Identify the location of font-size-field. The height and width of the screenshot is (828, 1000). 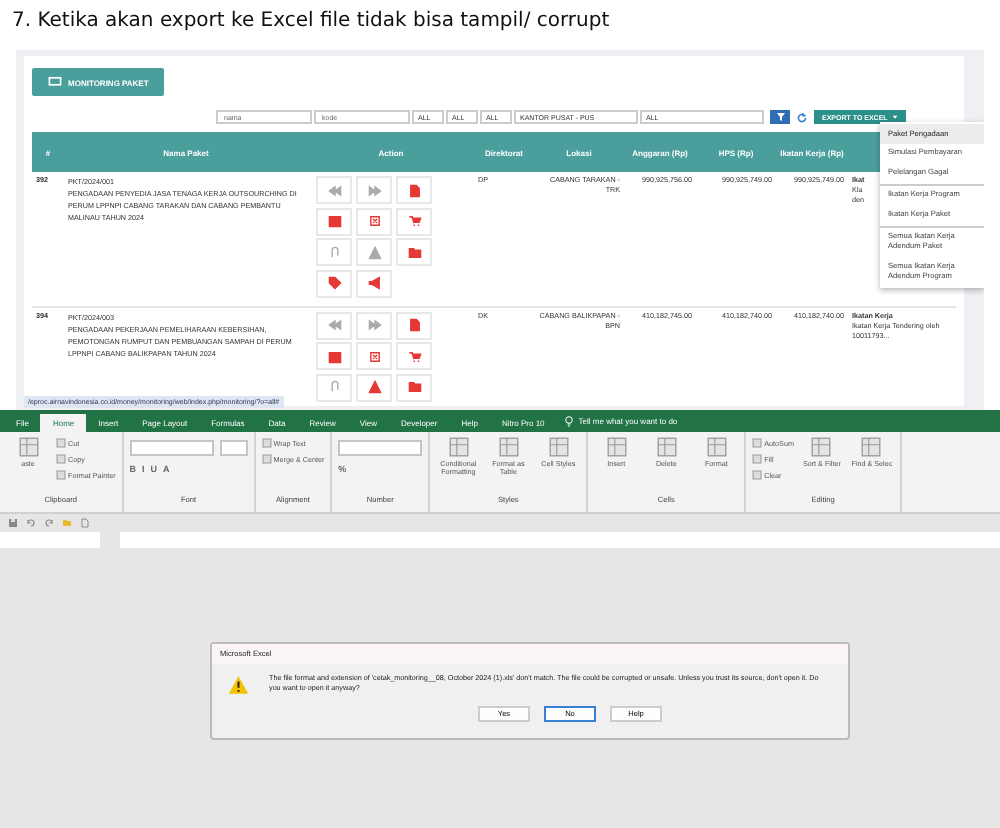
(233, 448).